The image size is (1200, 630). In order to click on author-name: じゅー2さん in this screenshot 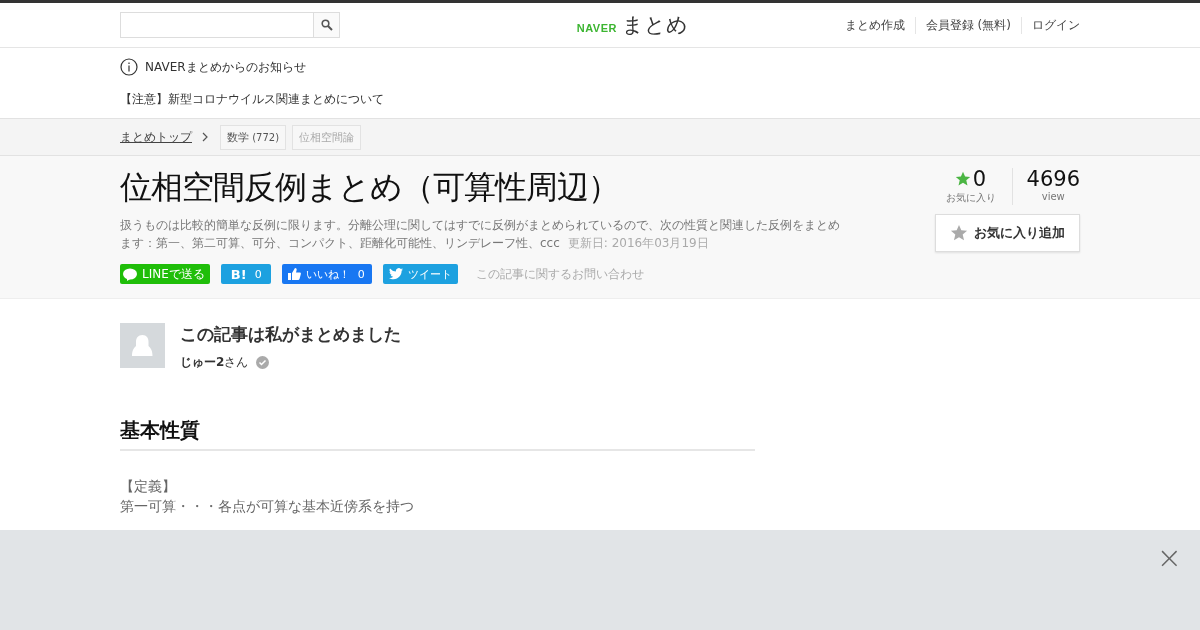, I will do `click(214, 362)`.